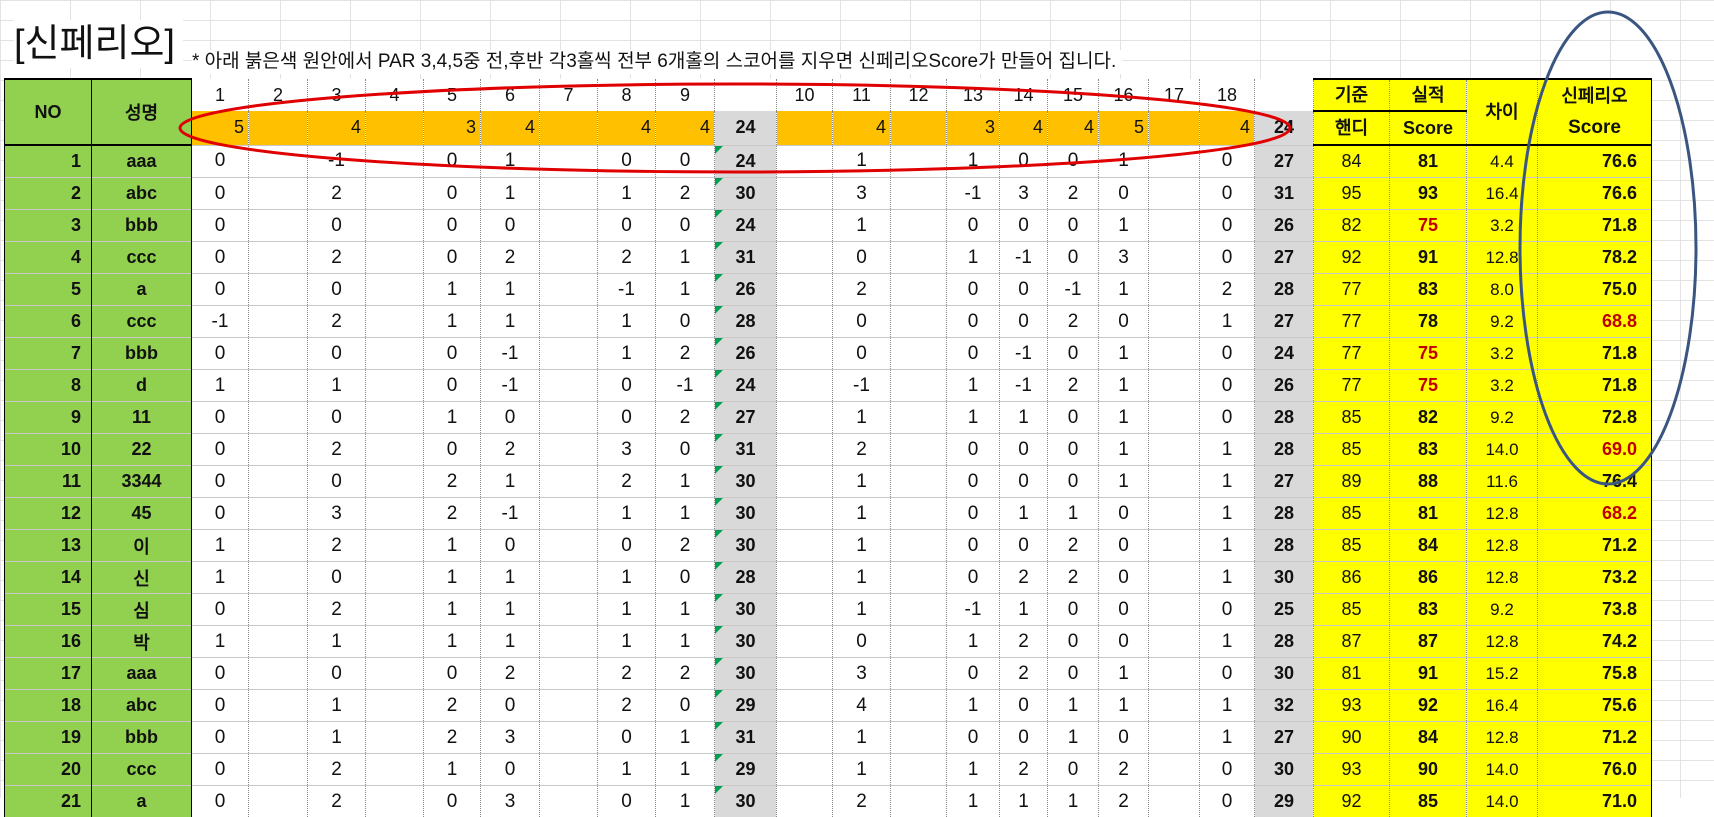 Image resolution: width=1714 pixels, height=817 pixels. What do you see at coordinates (1073, 290) in the screenshot?
I see `score-cell-hole-15: -1` at bounding box center [1073, 290].